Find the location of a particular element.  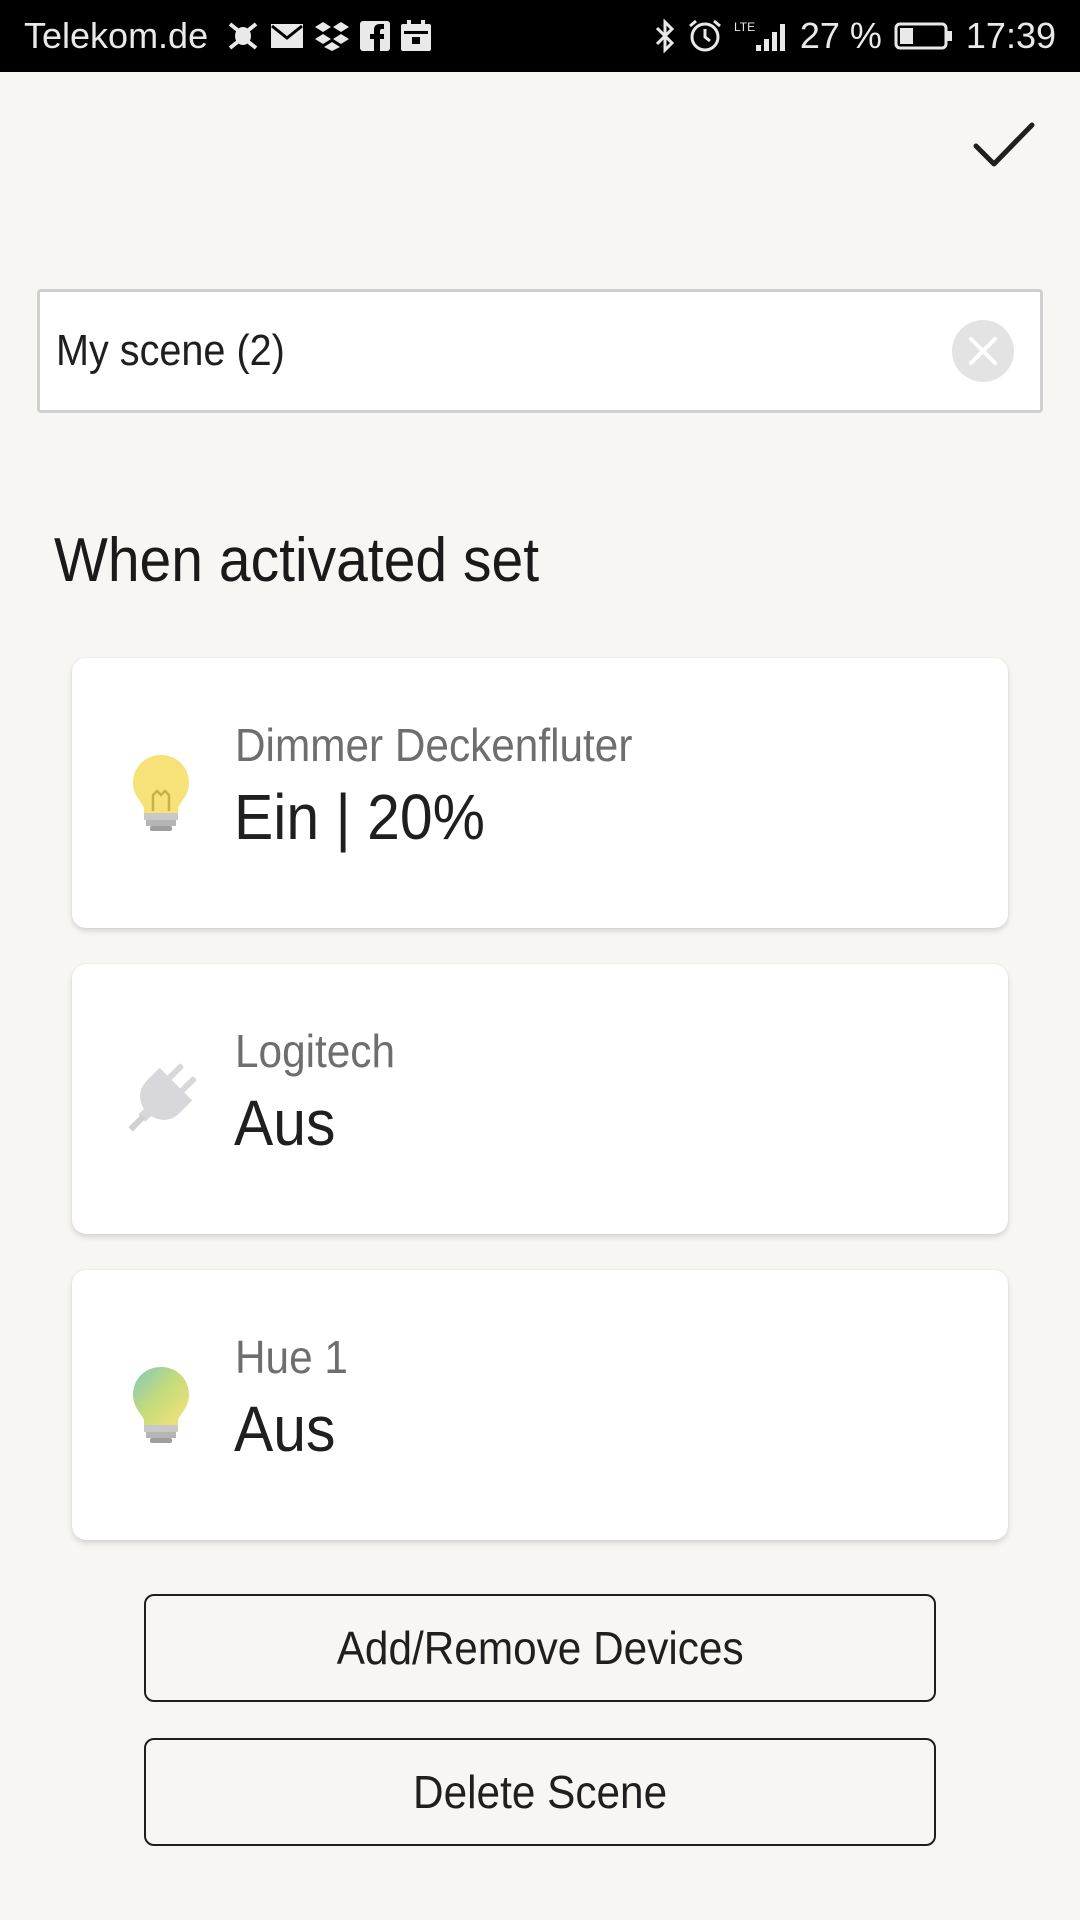

network-label: LTE is located at coordinates (744, 27).